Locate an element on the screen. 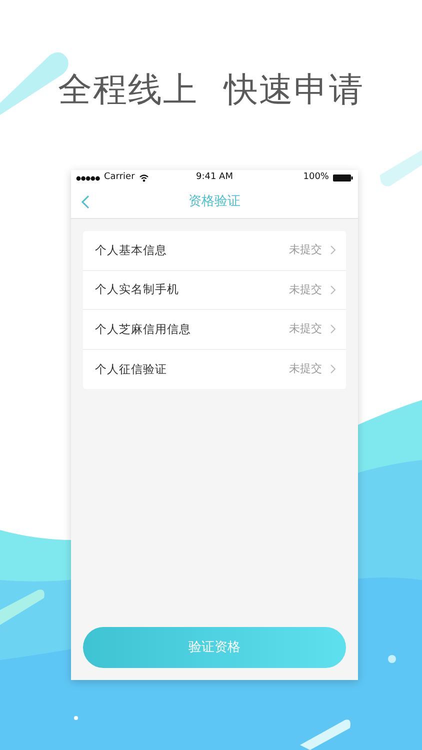 The height and width of the screenshot is (750, 422). signal-icon is located at coordinates (88, 178).